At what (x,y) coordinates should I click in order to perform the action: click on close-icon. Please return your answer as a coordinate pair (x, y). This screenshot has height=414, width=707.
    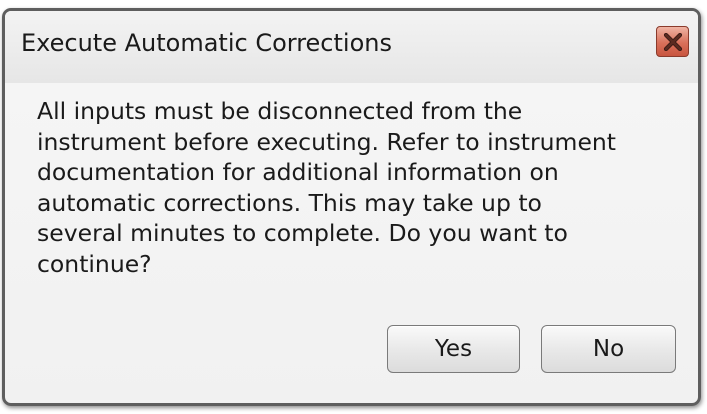
    Looking at the image, I should click on (673, 41).